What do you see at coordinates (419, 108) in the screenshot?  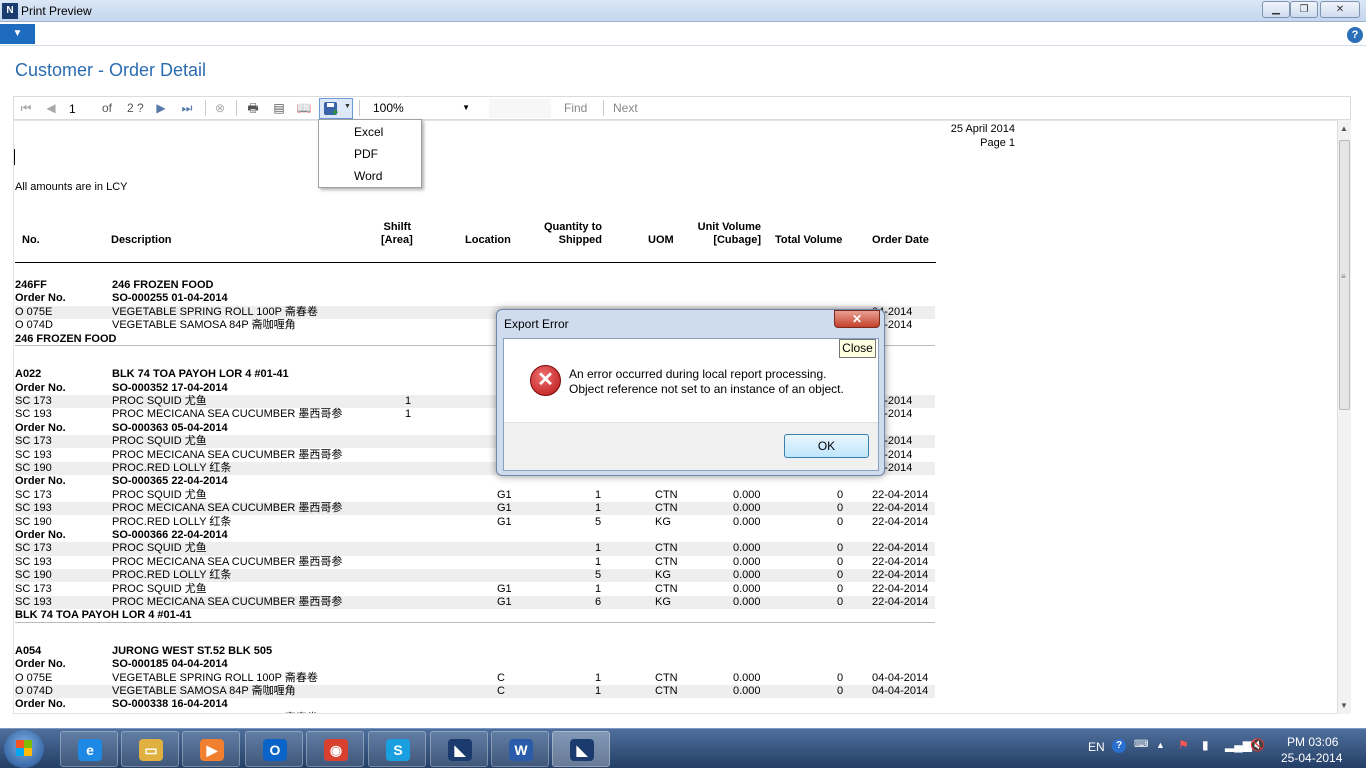 I see `zoom-select: 100% ▼` at bounding box center [419, 108].